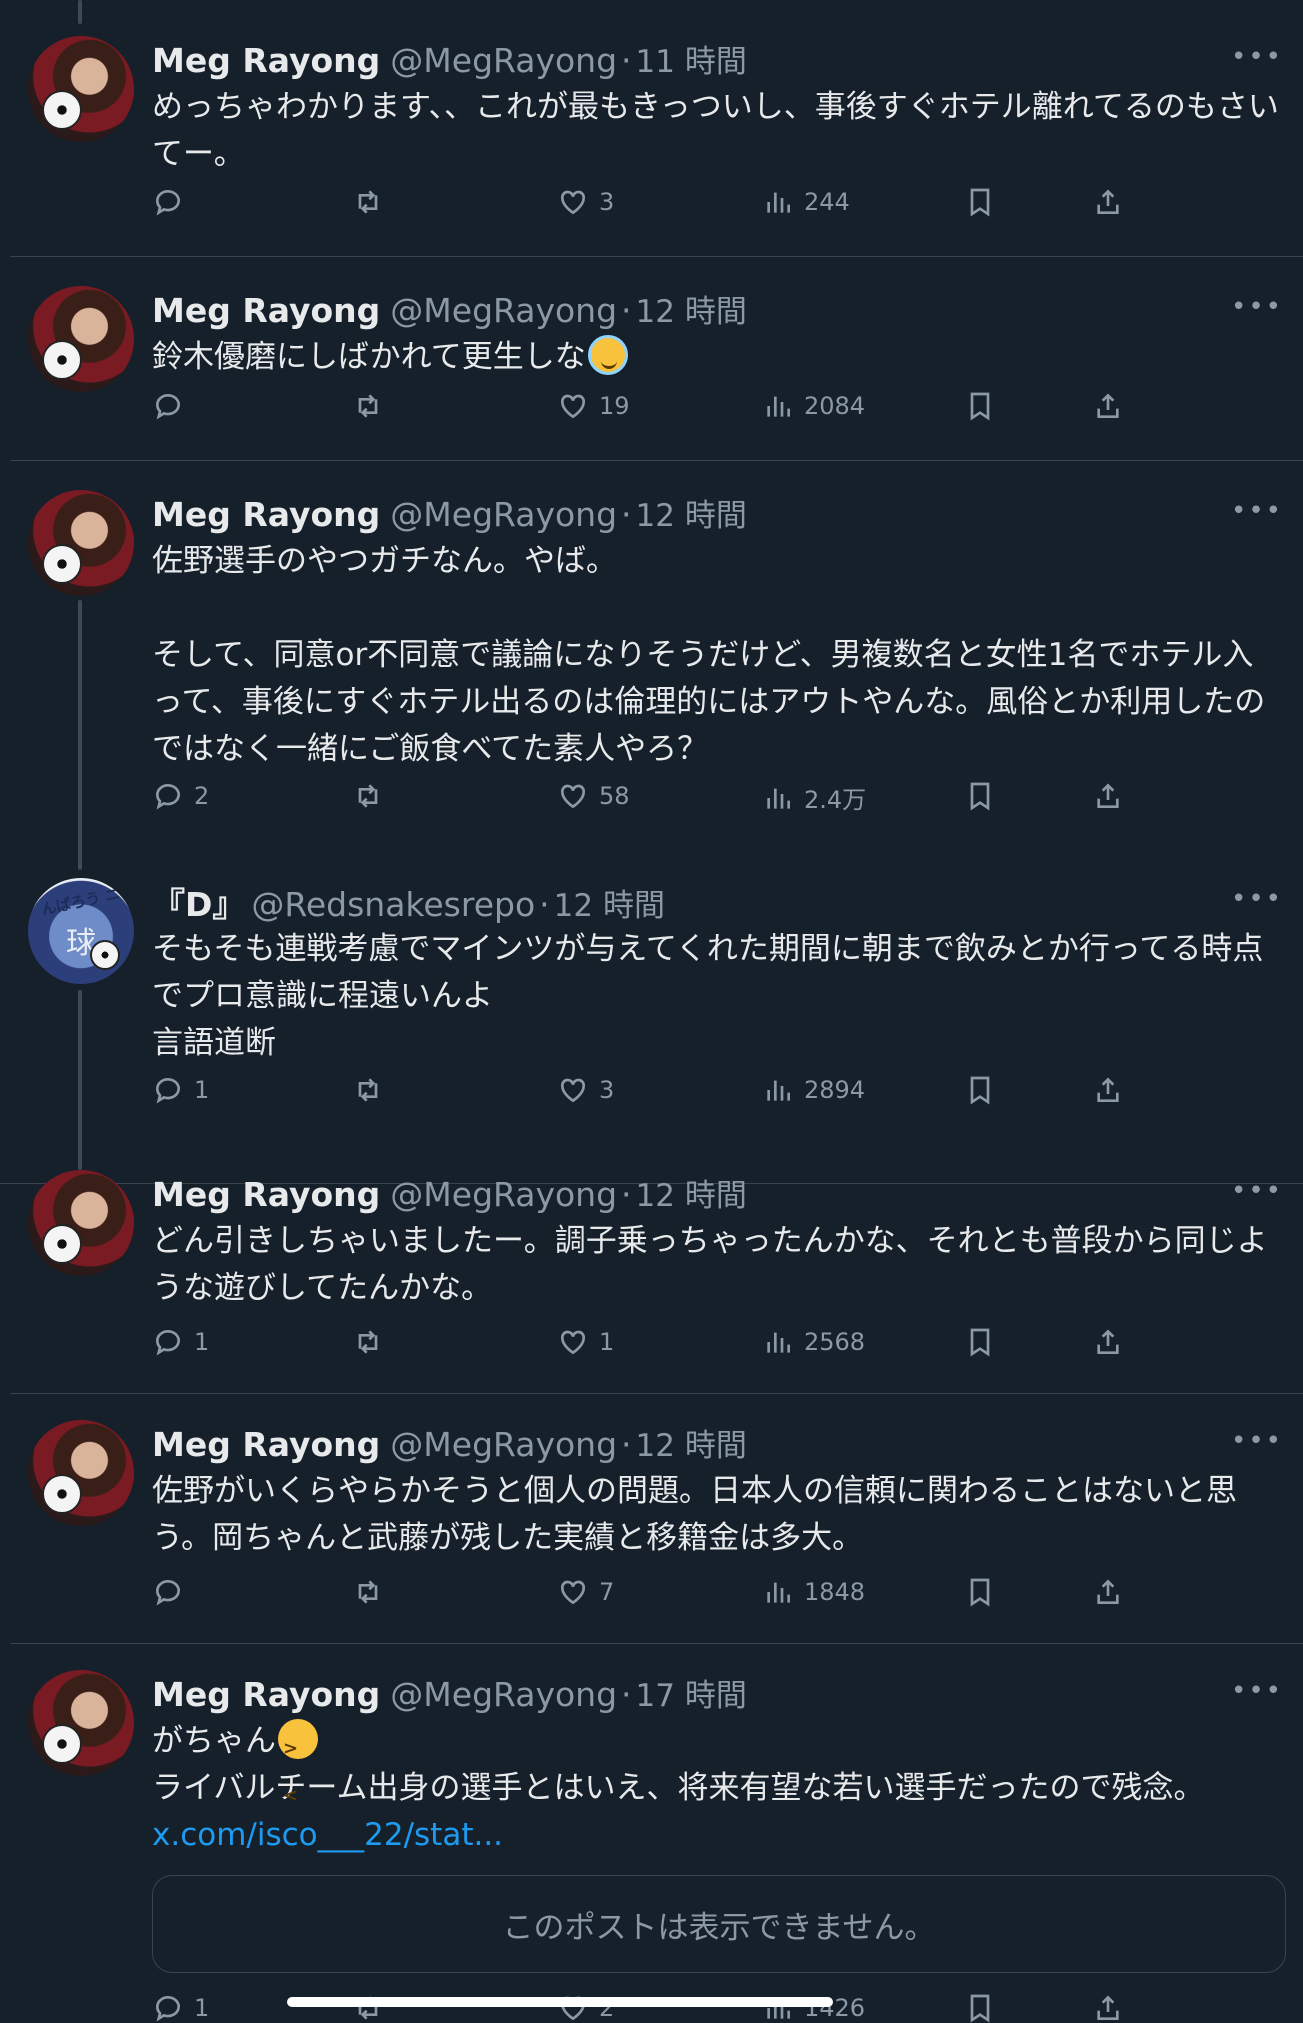  I want to click on views-button: 2568, so click(813, 1342).